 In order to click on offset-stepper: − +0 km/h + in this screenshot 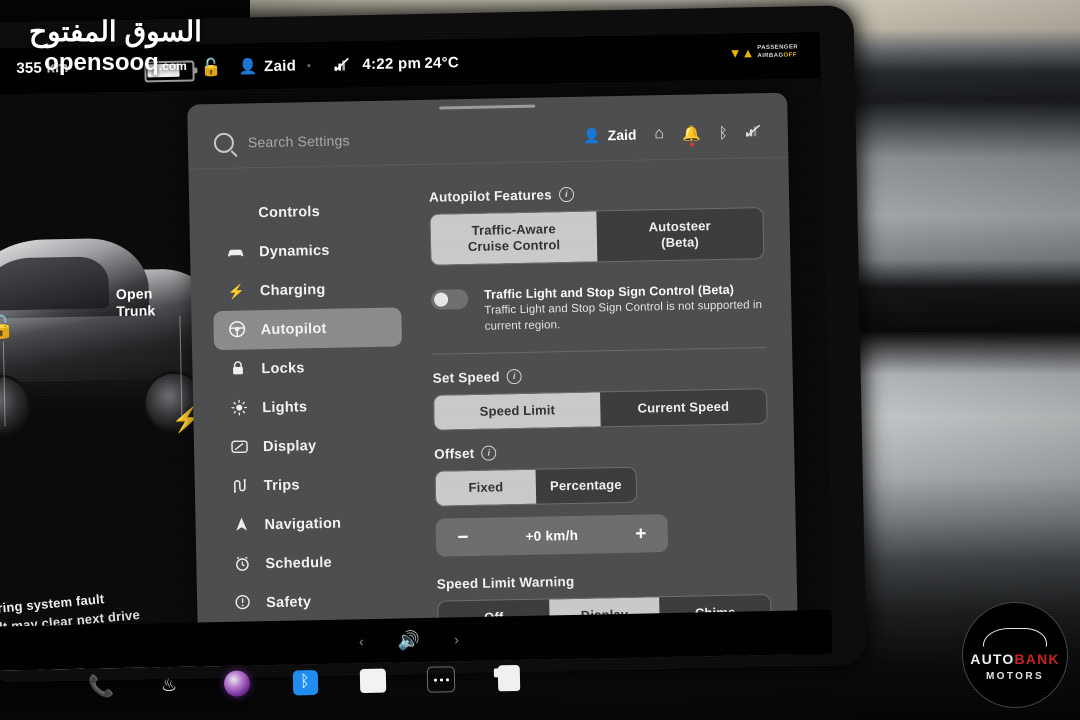, I will do `click(552, 535)`.